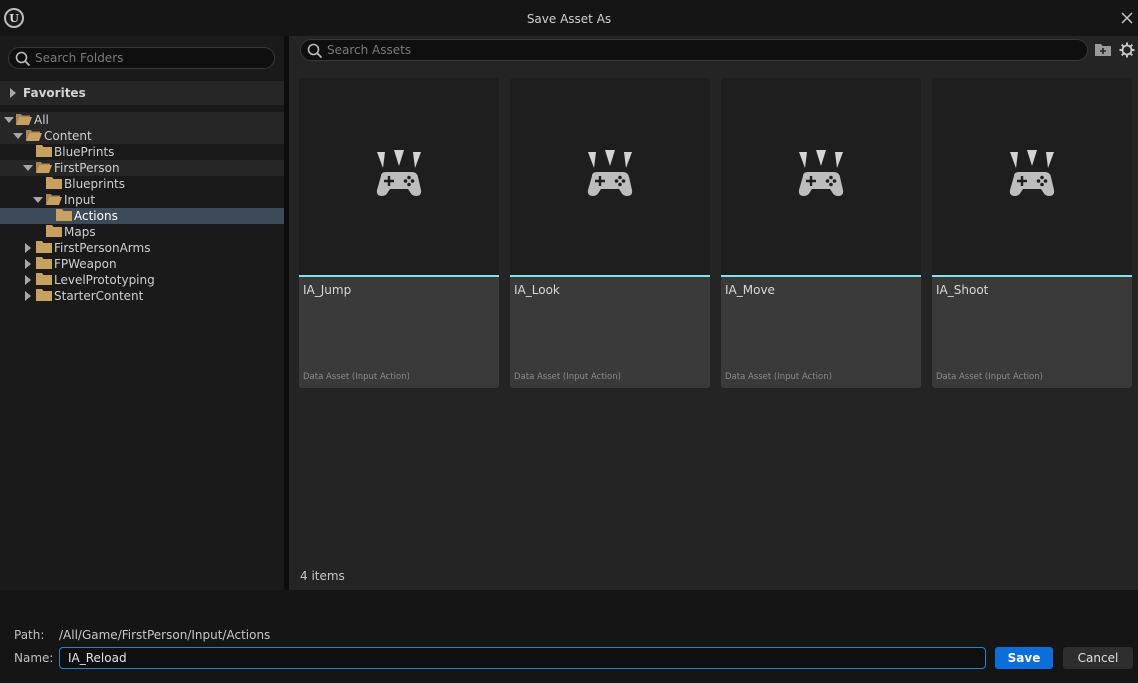  I want to click on title-bar: U Save Asset As, so click(569, 18).